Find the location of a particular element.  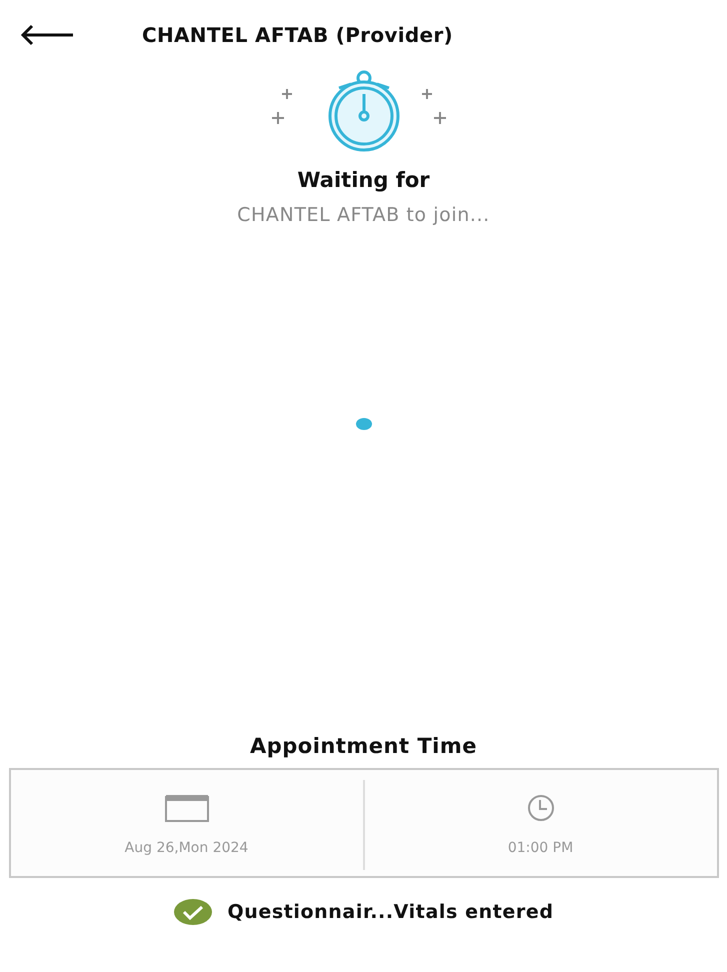

back-arrow-icon is located at coordinates (47, 35).